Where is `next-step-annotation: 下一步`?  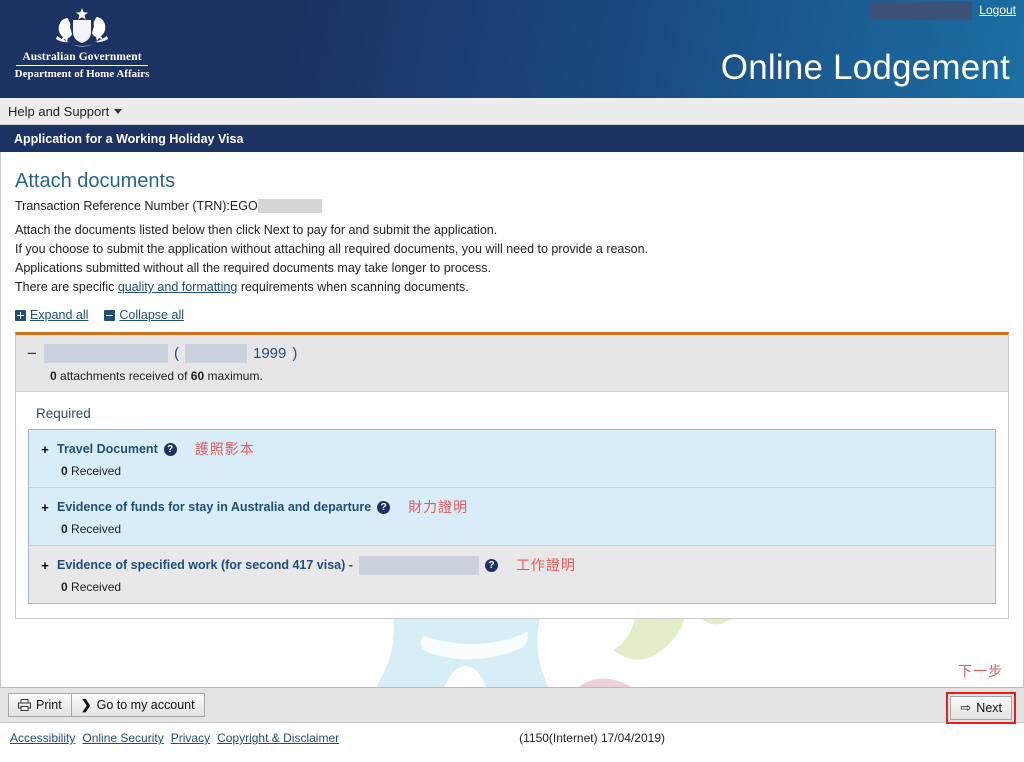 next-step-annotation: 下一步 is located at coordinates (980, 671).